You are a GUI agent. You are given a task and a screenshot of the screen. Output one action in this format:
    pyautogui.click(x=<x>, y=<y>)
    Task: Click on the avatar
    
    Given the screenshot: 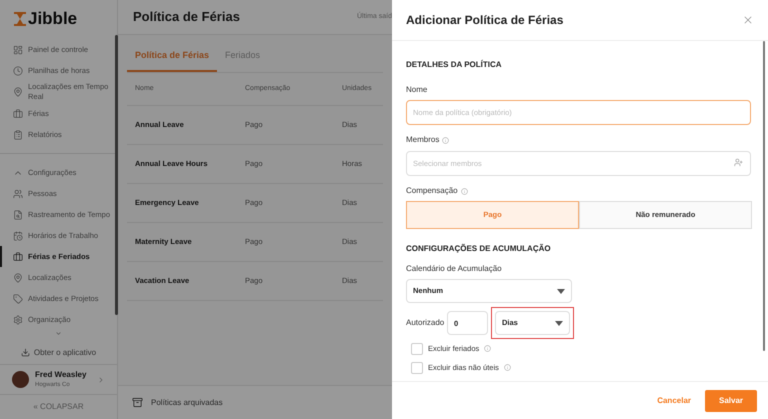 What is the action you would take?
    pyautogui.click(x=20, y=379)
    